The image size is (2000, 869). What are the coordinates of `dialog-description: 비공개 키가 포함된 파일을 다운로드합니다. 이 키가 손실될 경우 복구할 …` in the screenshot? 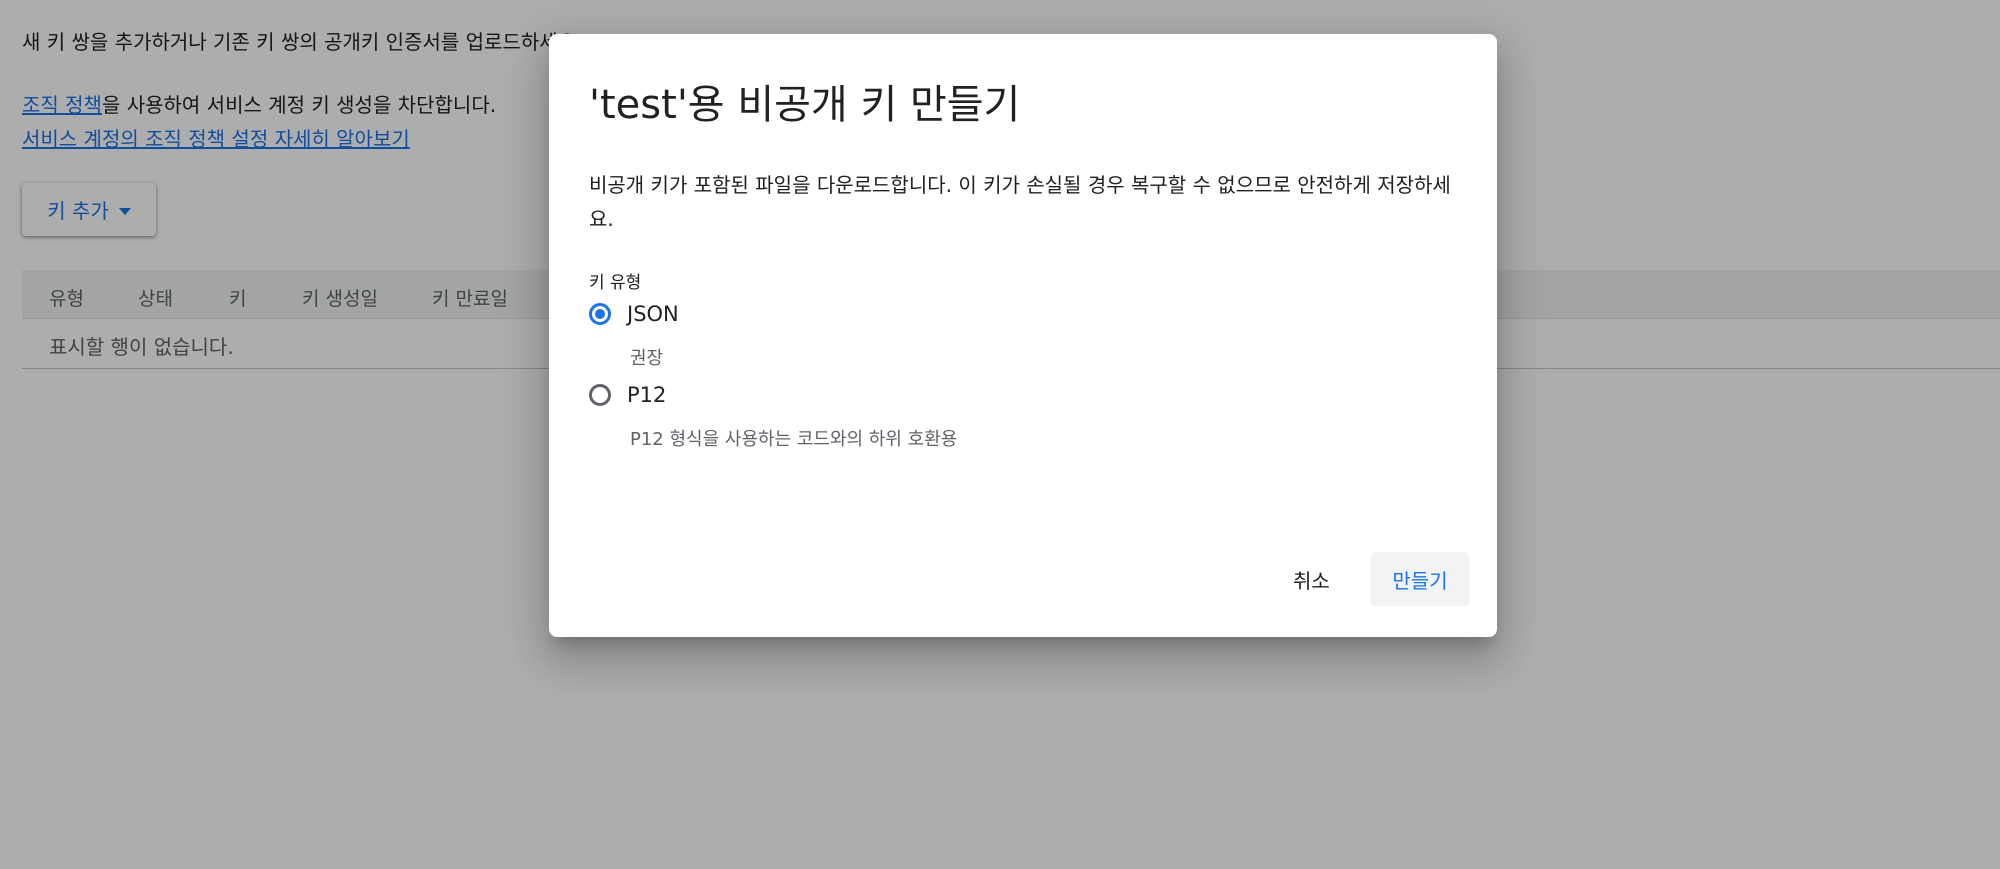 It's located at (1020, 202).